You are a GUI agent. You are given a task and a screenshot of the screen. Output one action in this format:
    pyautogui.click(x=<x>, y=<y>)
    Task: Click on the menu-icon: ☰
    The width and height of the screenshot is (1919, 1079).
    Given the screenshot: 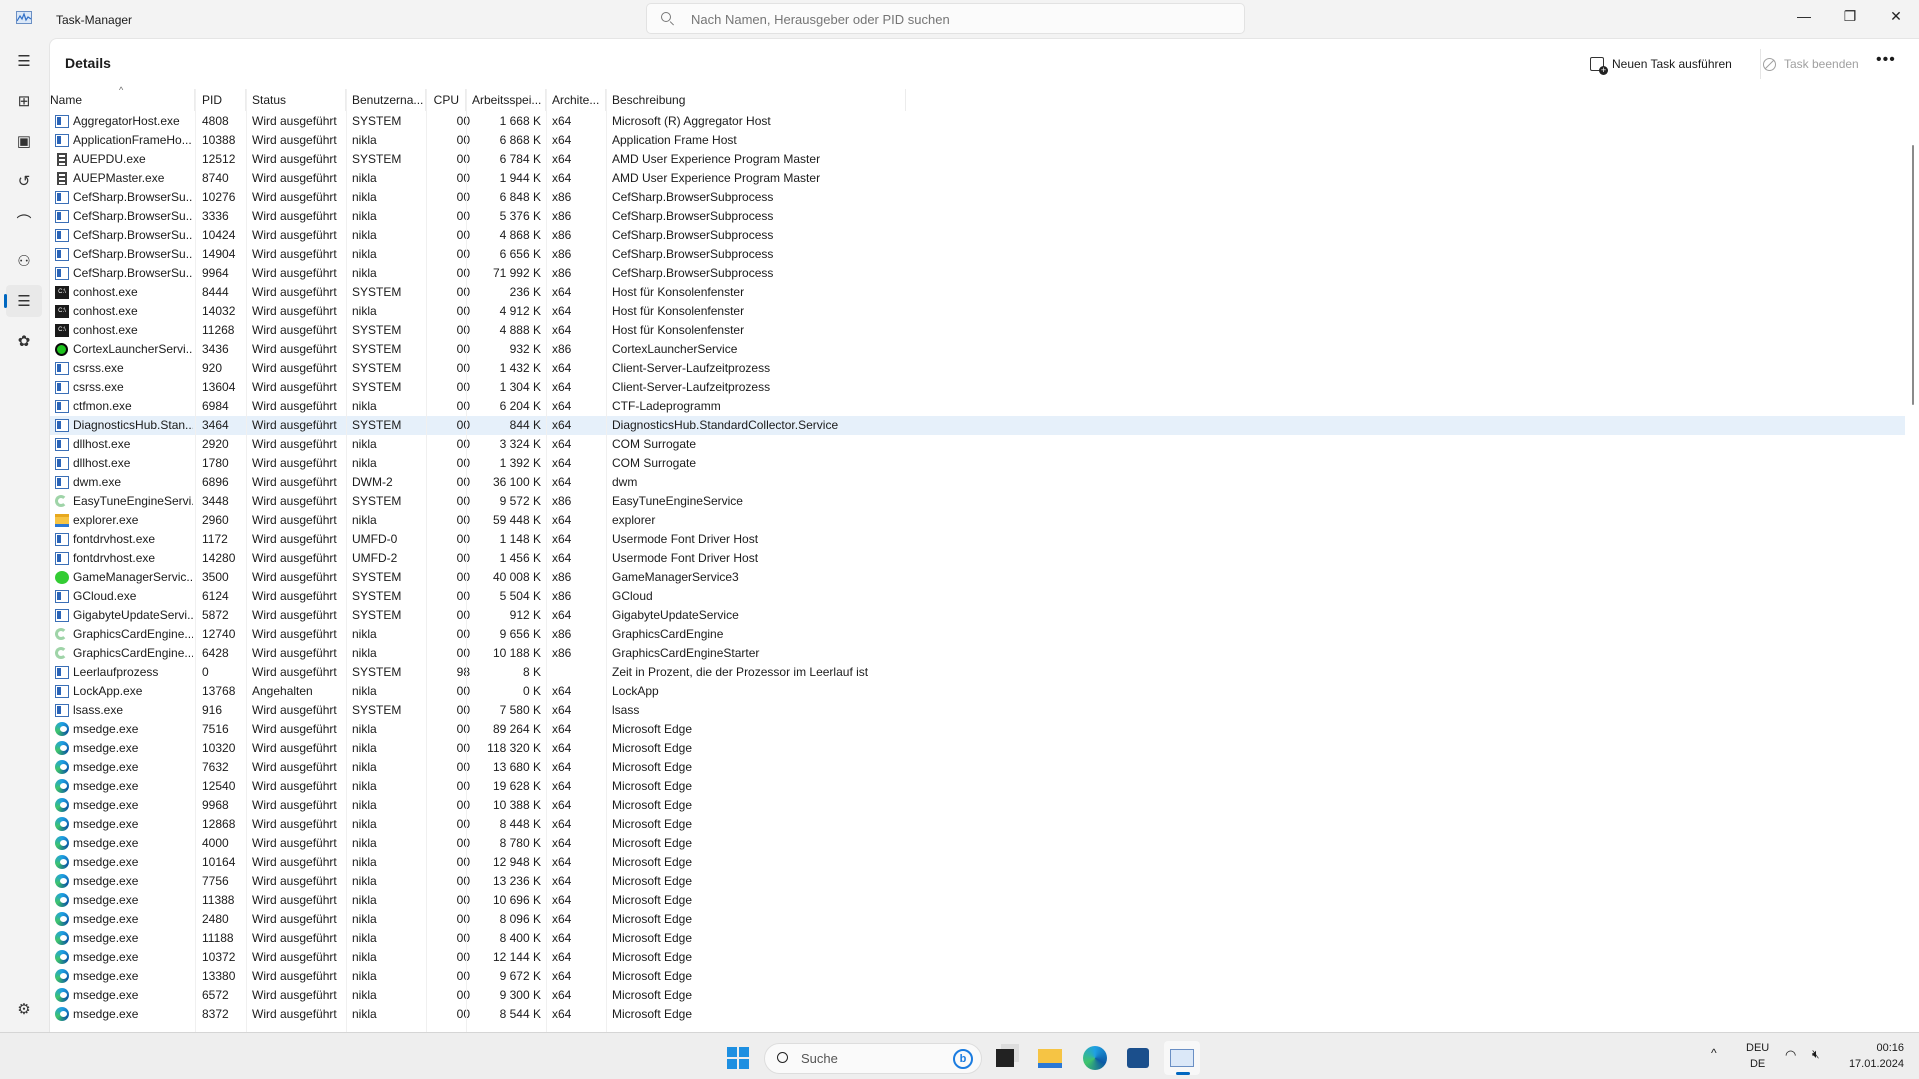 What is the action you would take?
    pyautogui.click(x=24, y=61)
    